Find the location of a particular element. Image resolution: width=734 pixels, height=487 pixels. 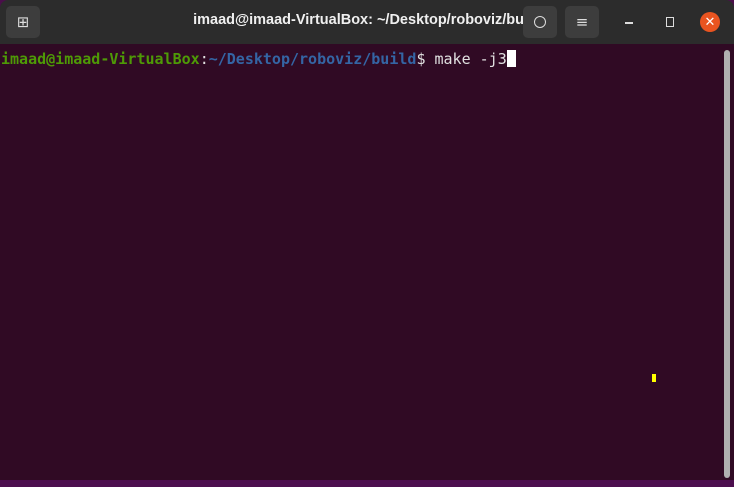

command-text: make -j3 is located at coordinates (466, 59).